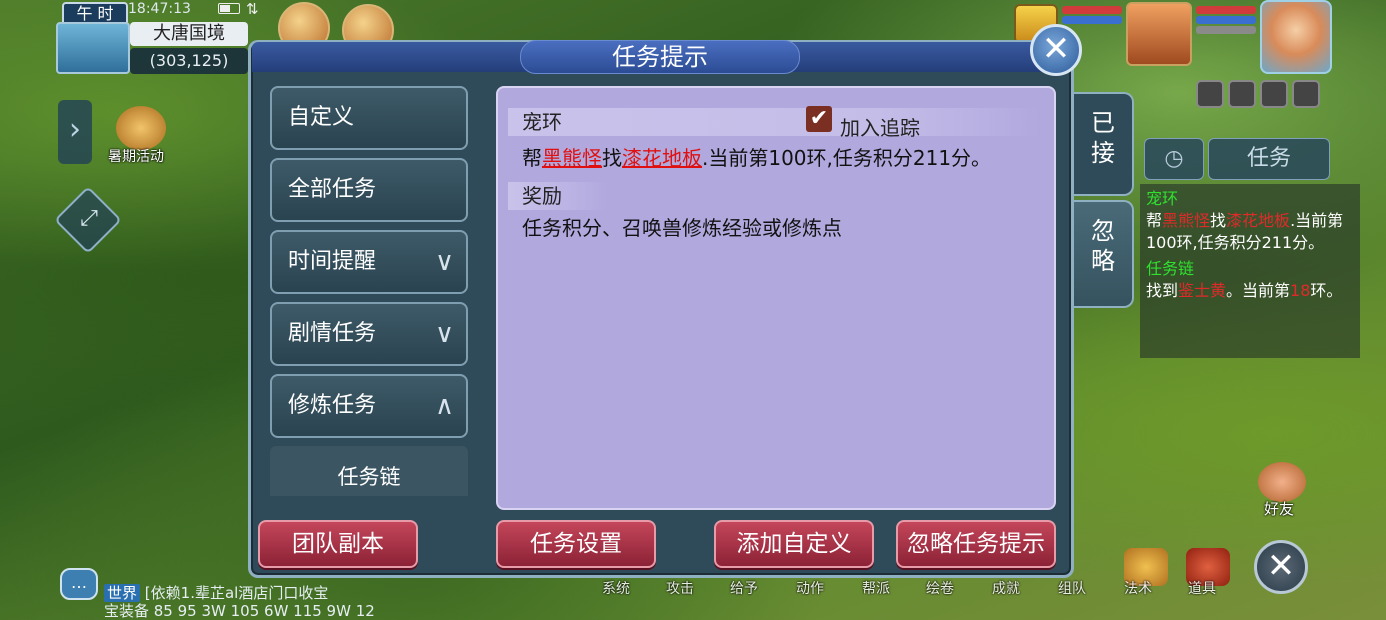 The image size is (1386, 620). Describe the element at coordinates (774, 122) in the screenshot. I see `task-section-title: 宠环` at that location.